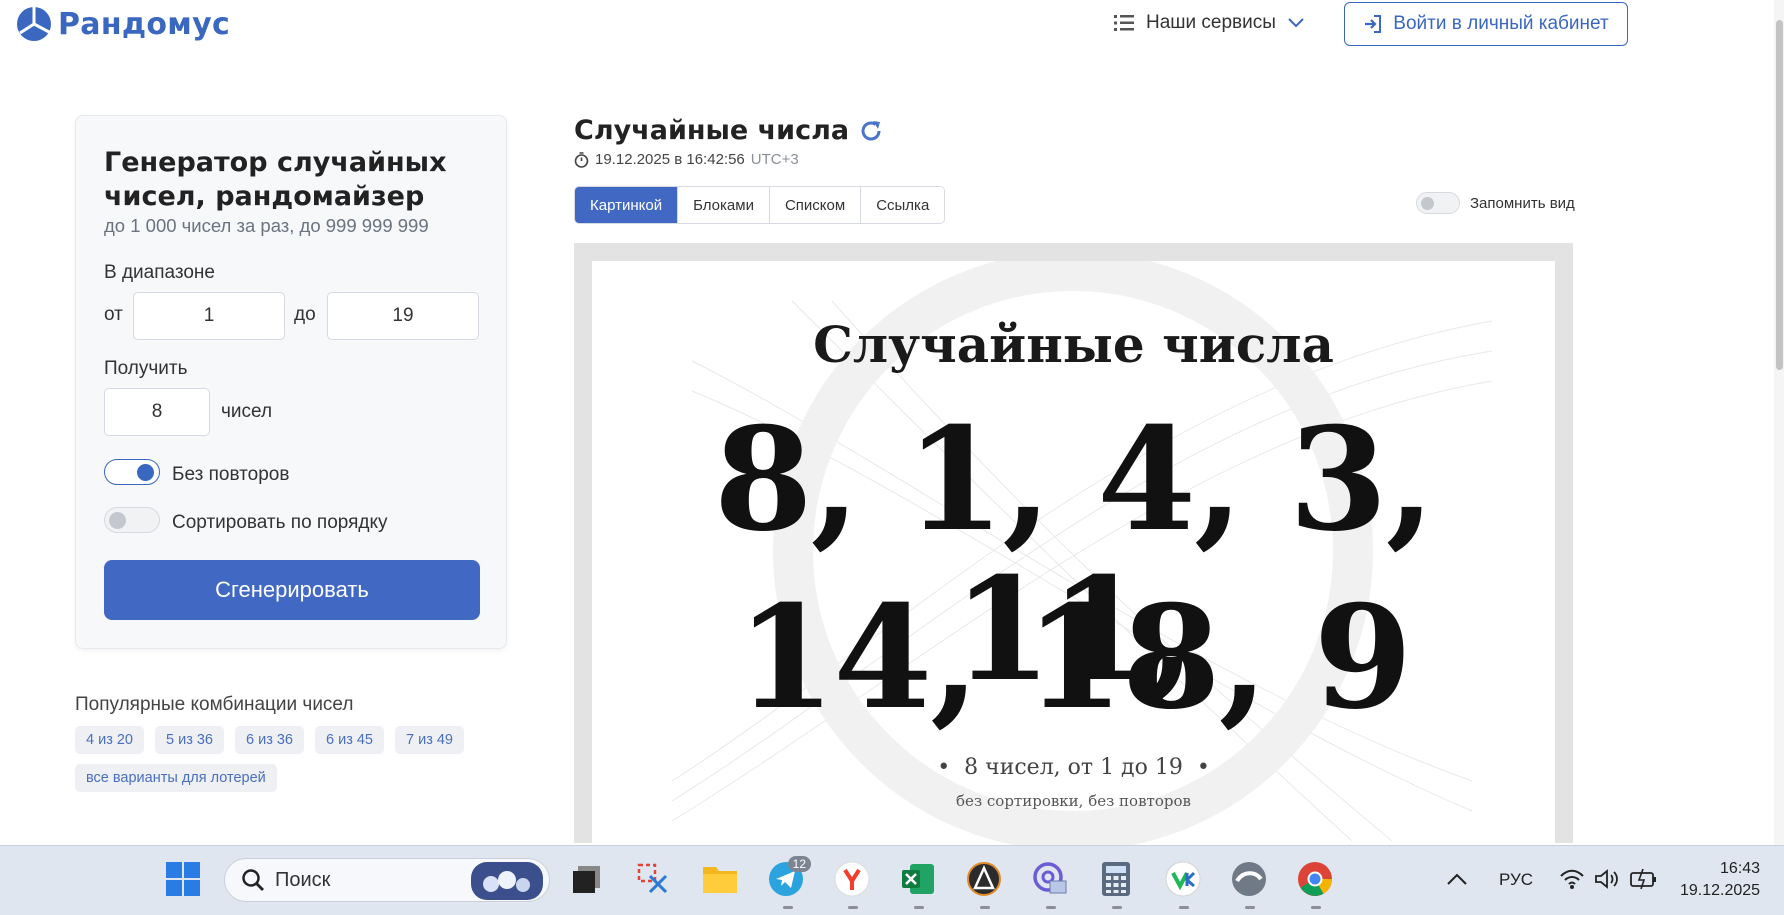 The image size is (1784, 915). I want to click on login-label: Войти в личный кабинет, so click(1501, 23).